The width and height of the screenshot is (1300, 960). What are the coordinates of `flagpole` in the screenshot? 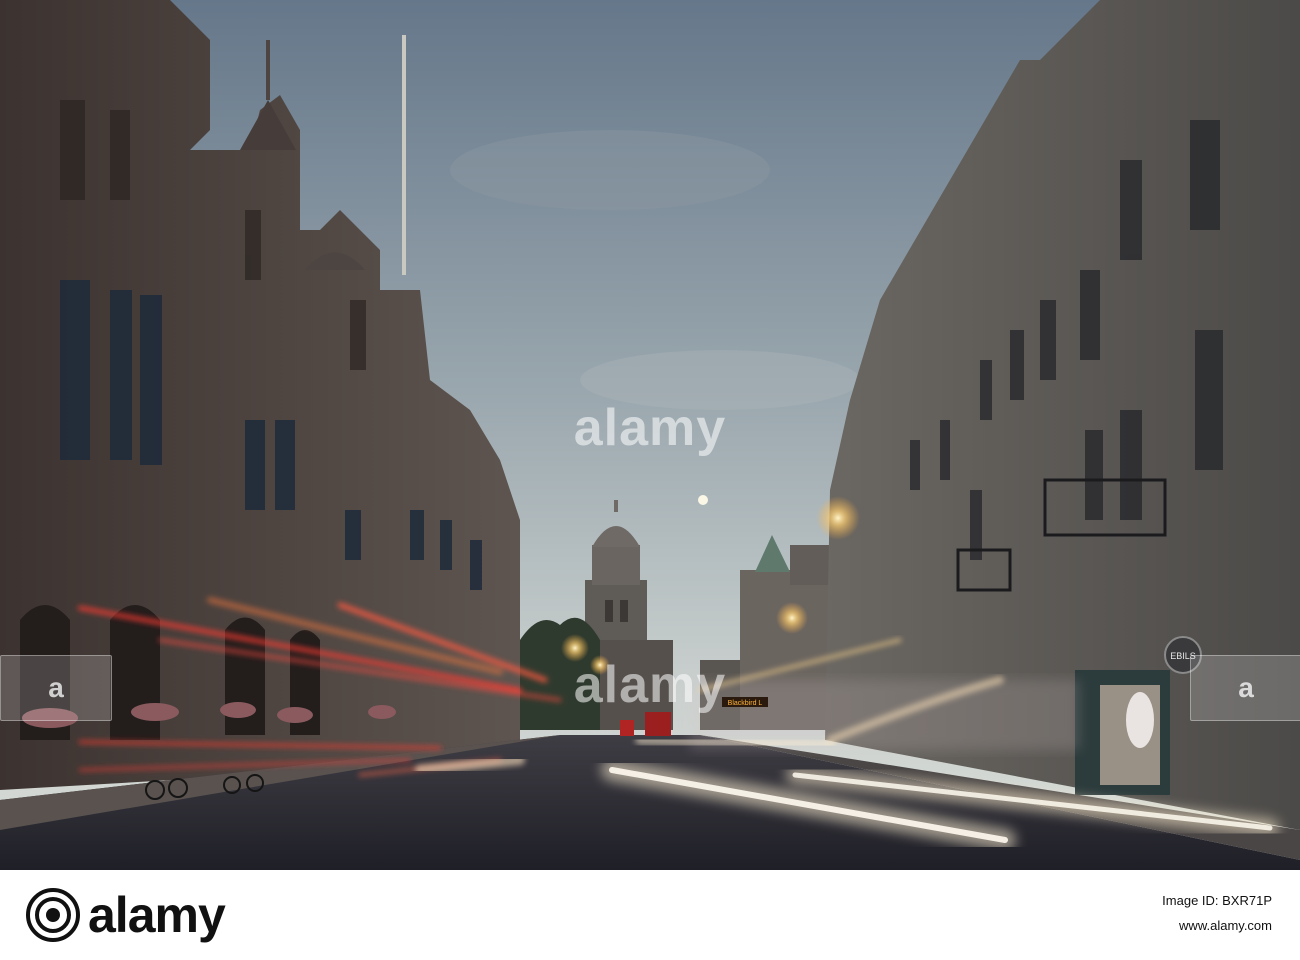 It's located at (404, 155).